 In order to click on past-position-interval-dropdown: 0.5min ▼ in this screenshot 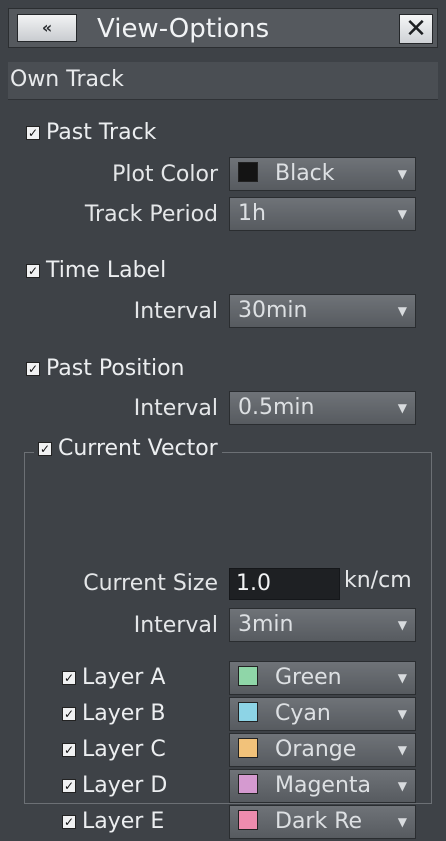, I will do `click(322, 408)`.